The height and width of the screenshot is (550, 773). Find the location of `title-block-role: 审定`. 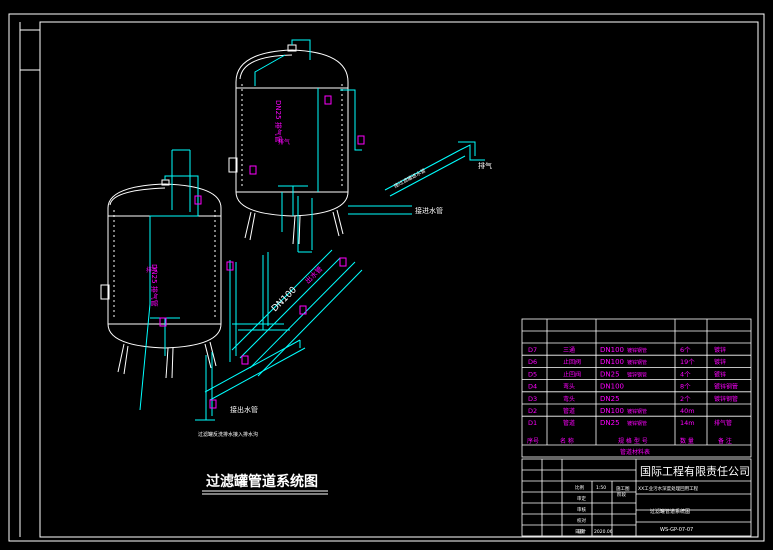

title-block-role: 审定 is located at coordinates (581, 498).